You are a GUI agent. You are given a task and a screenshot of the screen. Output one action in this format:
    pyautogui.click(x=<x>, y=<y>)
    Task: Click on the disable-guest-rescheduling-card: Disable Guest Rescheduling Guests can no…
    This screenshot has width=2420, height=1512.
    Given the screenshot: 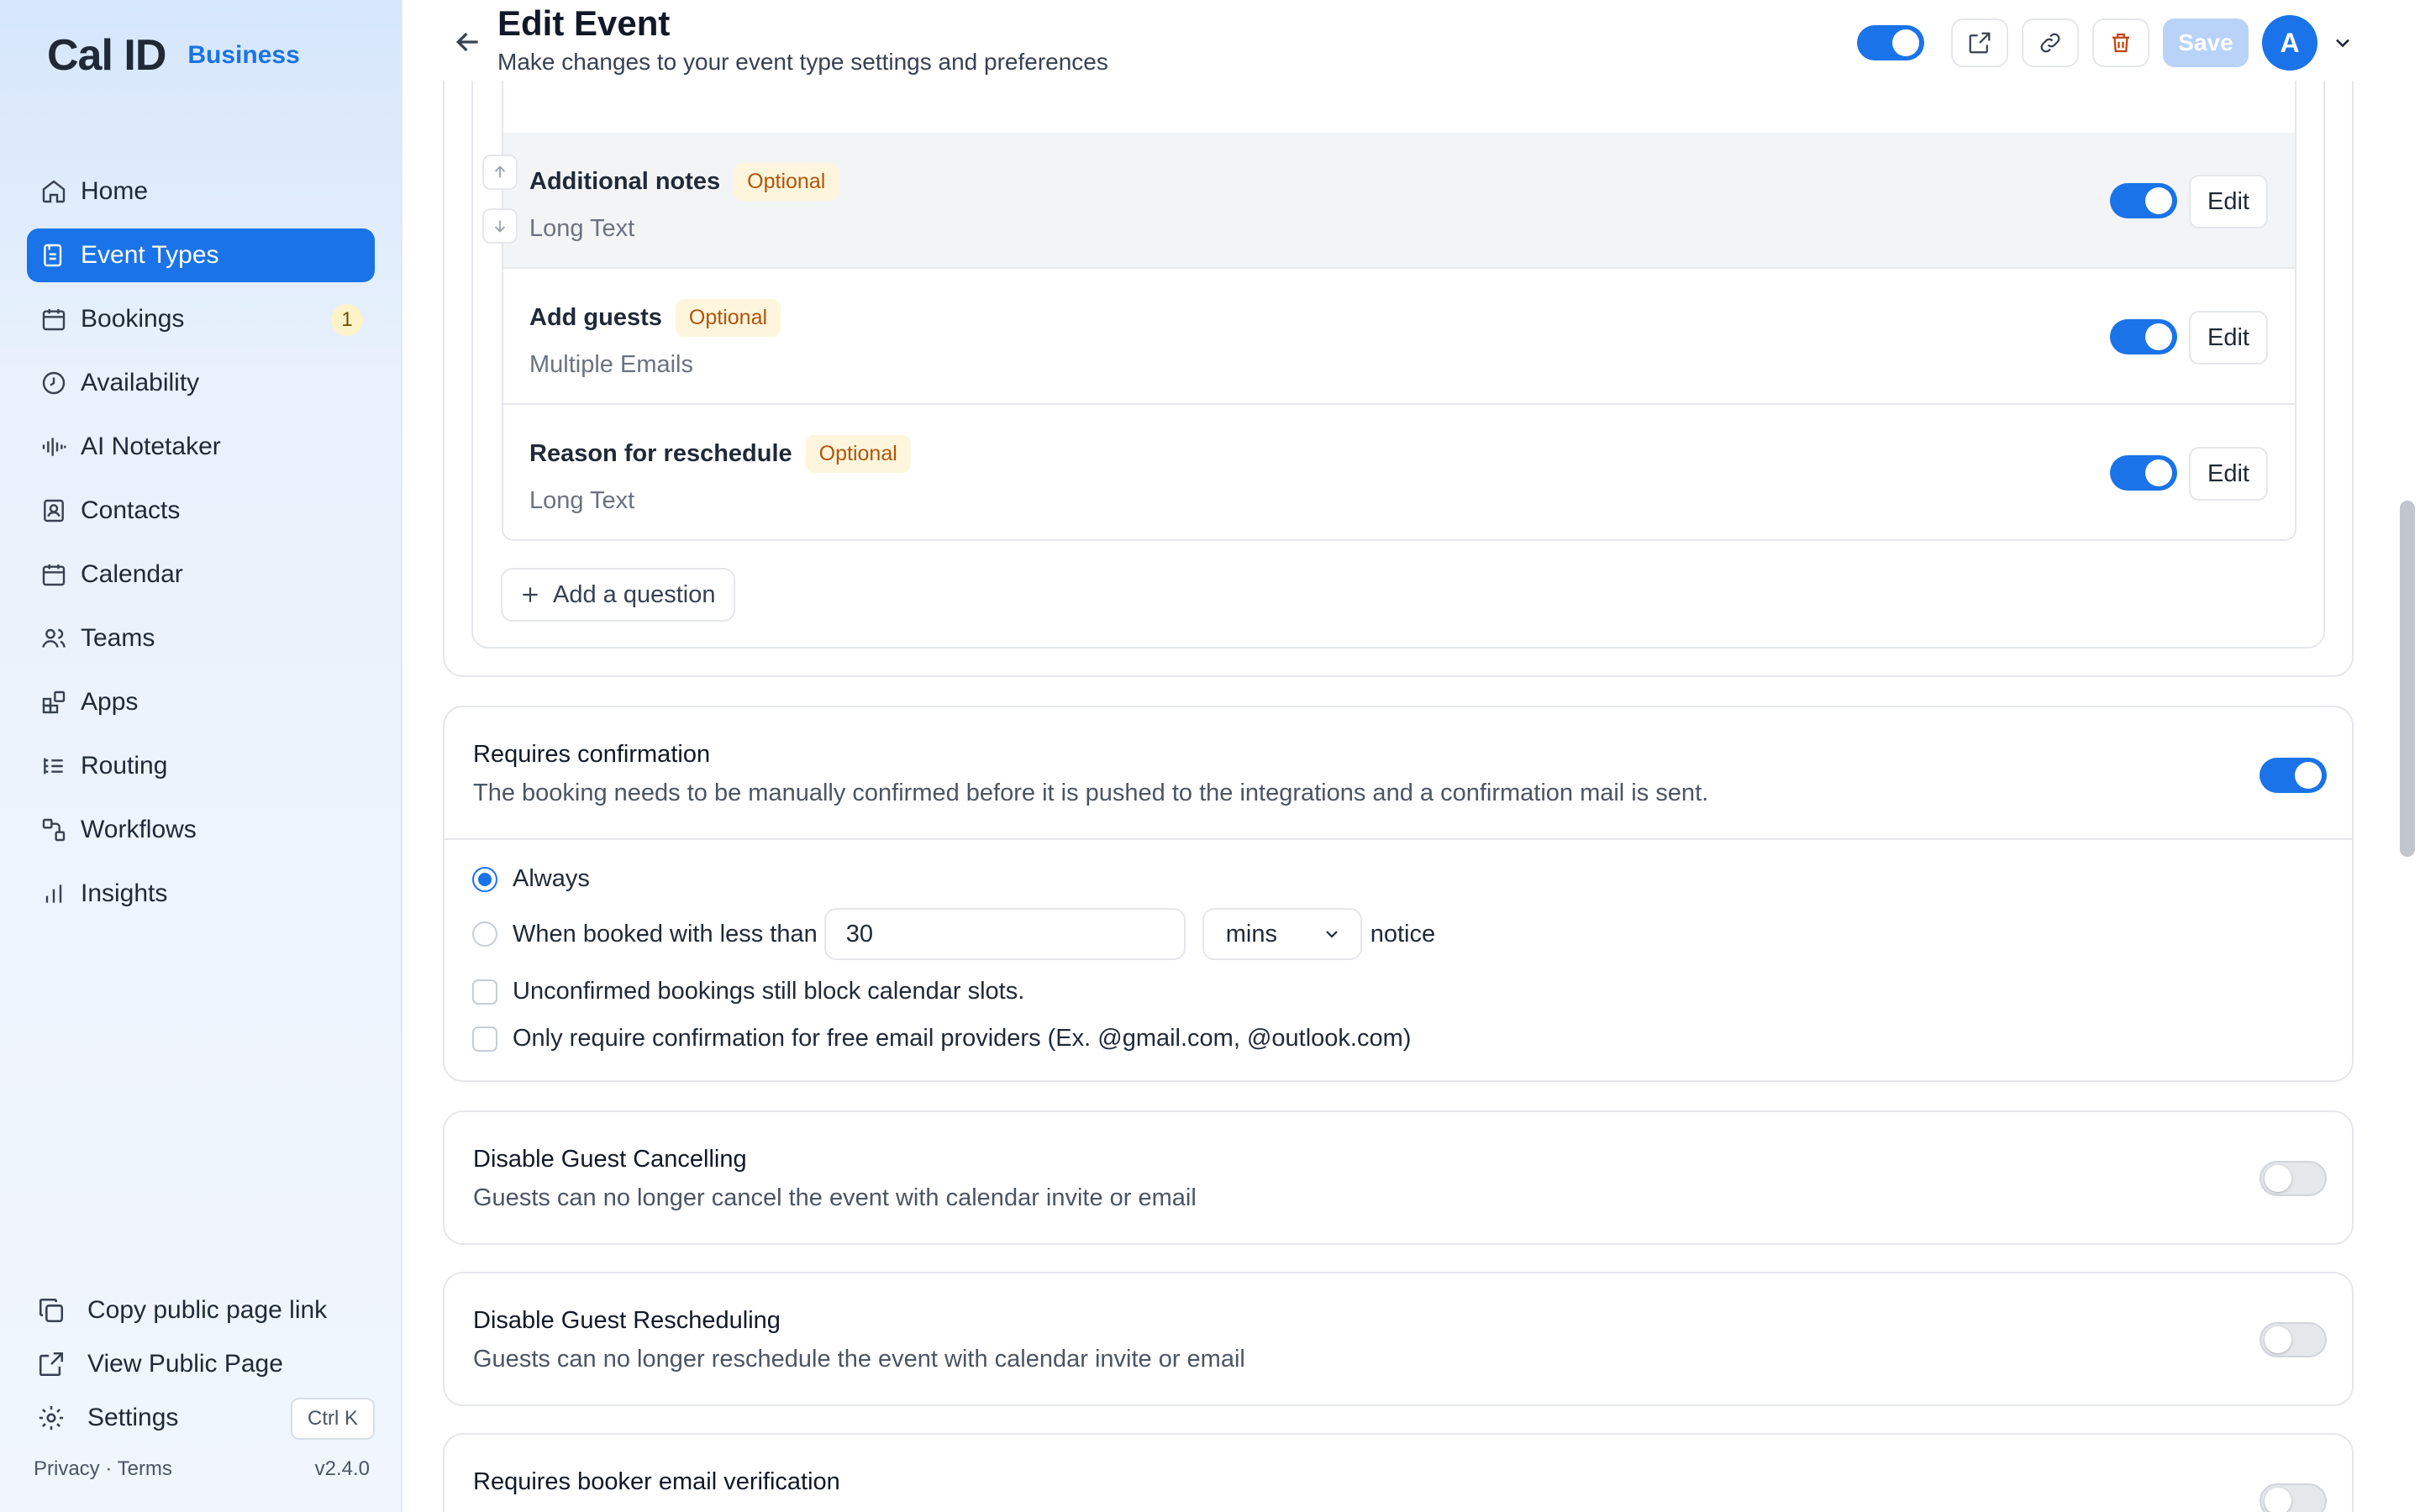 What is the action you would take?
    pyautogui.click(x=1398, y=1339)
    